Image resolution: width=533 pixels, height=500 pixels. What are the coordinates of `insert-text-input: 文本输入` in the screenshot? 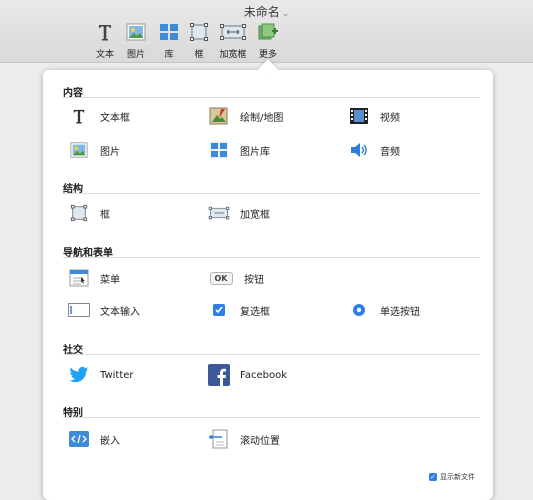 It's located at (104, 310).